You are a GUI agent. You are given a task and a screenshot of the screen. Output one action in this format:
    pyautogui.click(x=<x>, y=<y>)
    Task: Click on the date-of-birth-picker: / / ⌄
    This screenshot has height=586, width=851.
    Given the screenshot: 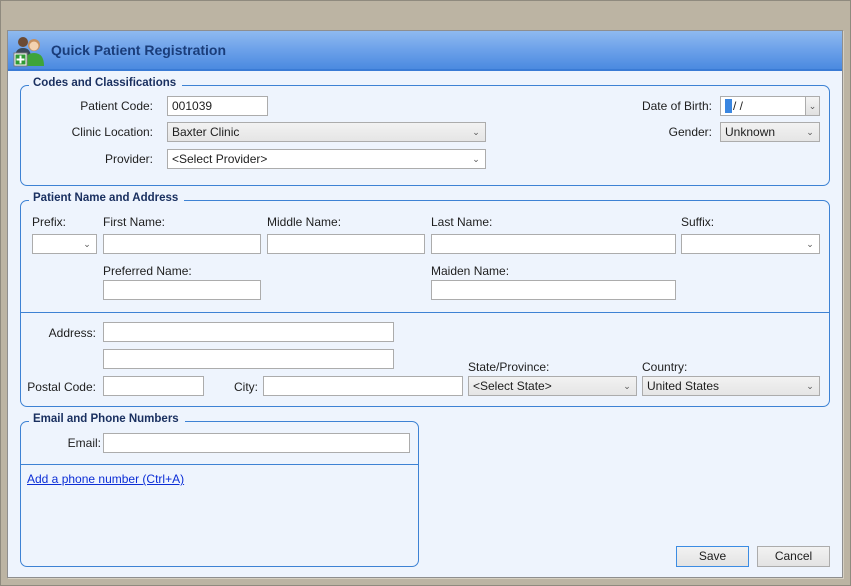 What is the action you would take?
    pyautogui.click(x=770, y=106)
    